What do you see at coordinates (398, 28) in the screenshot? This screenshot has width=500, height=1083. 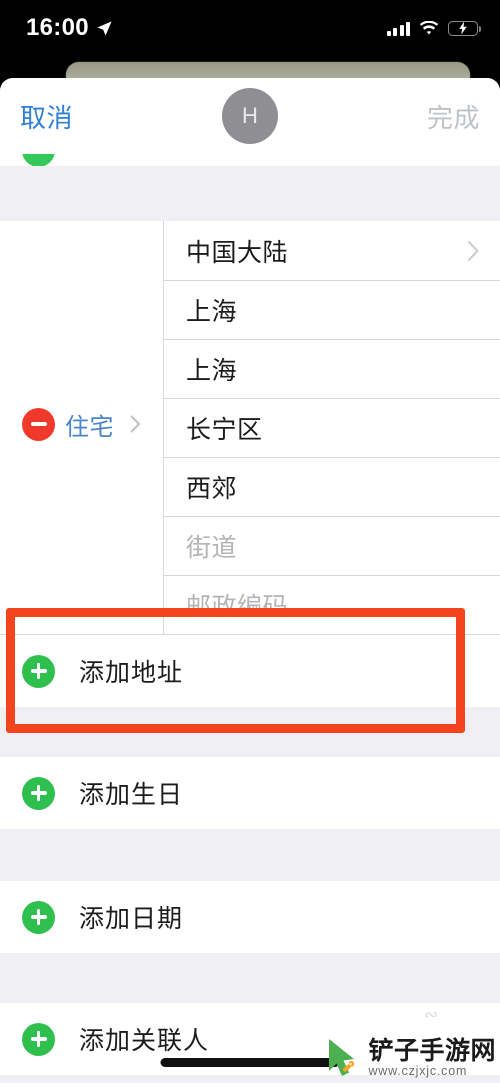 I see `cellular-signal-icon` at bounding box center [398, 28].